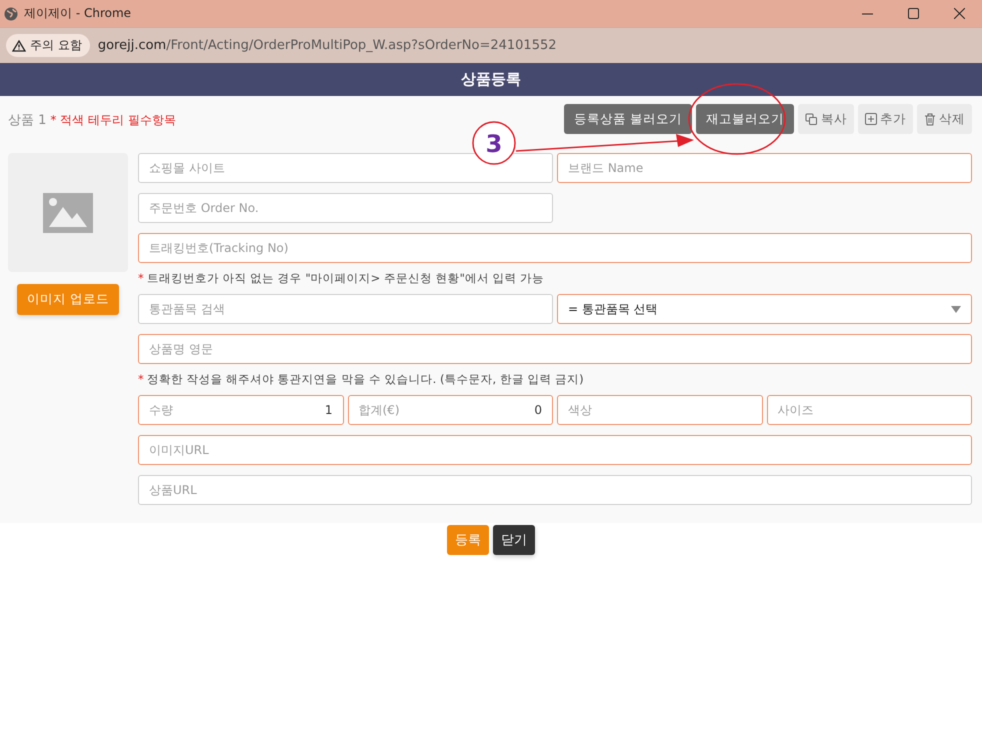  What do you see at coordinates (745, 119) in the screenshot?
I see `toolbar-button: 재고불러오기` at bounding box center [745, 119].